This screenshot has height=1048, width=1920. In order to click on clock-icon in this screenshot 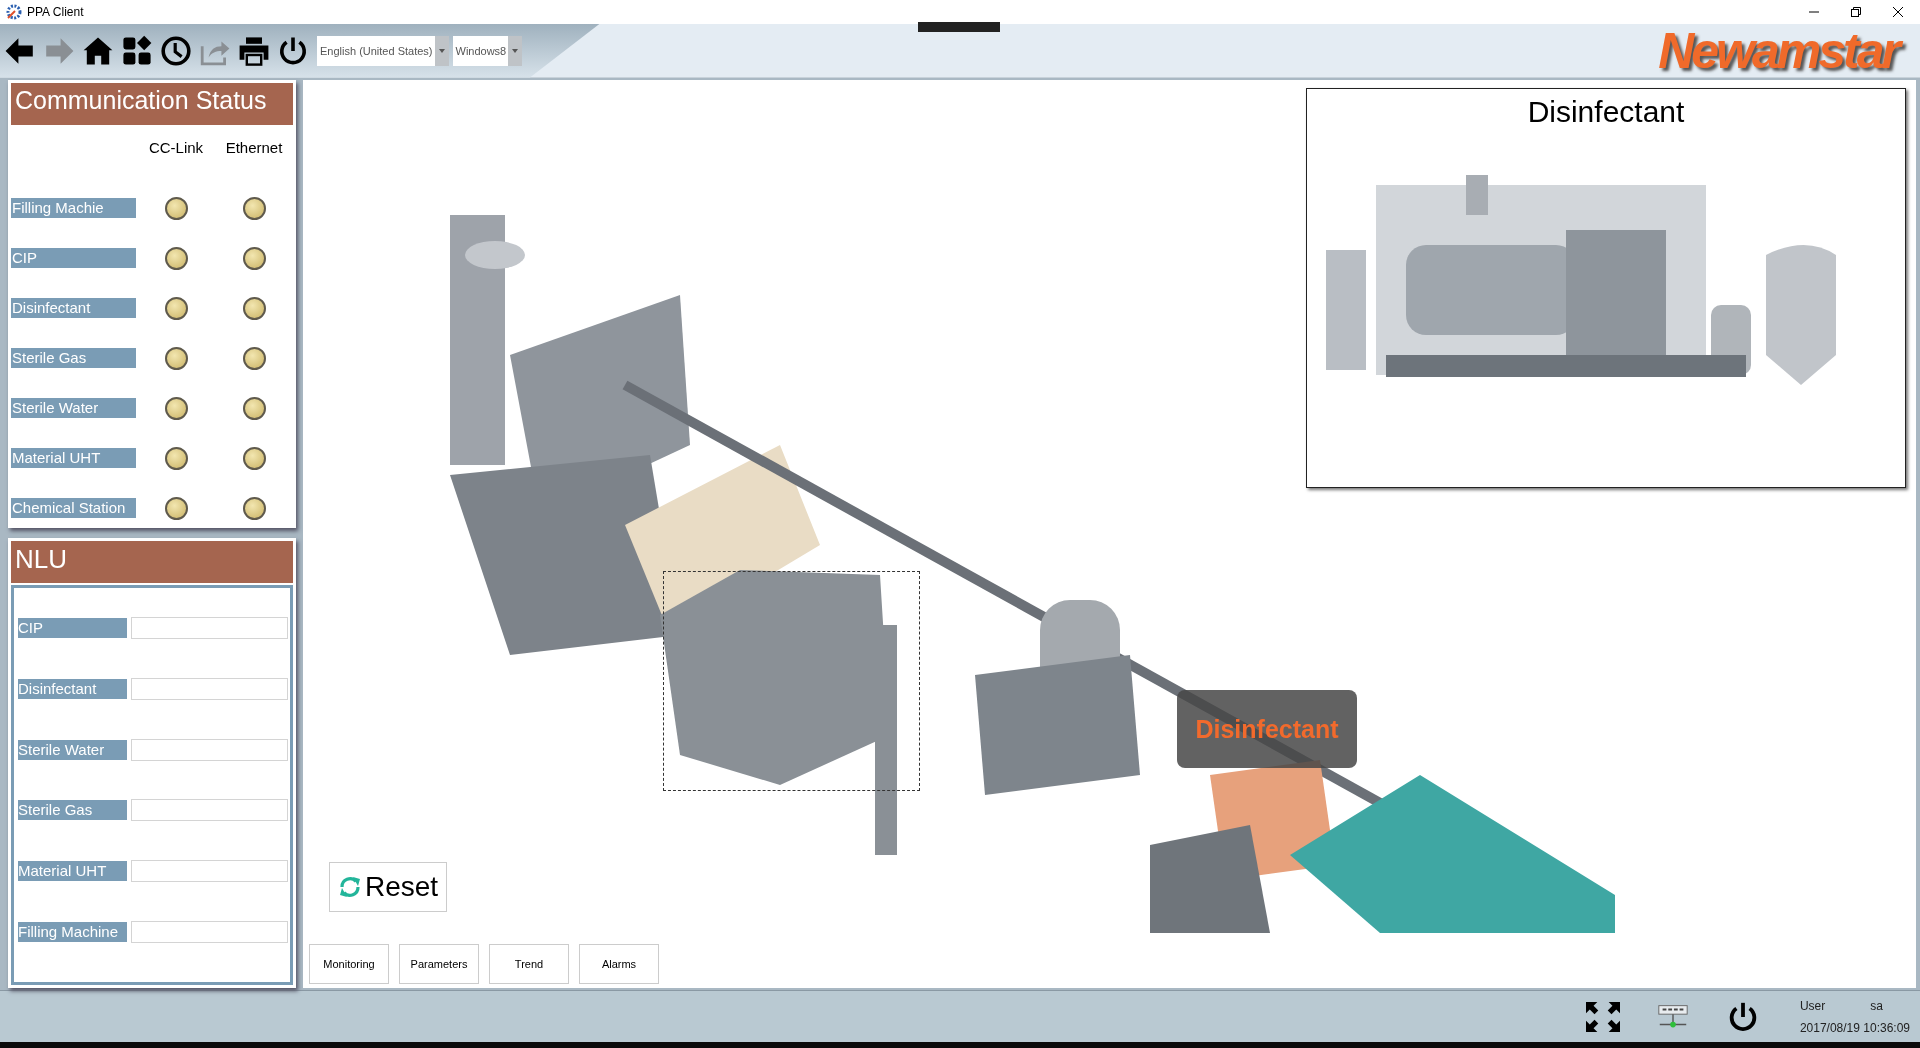, I will do `click(176, 50)`.